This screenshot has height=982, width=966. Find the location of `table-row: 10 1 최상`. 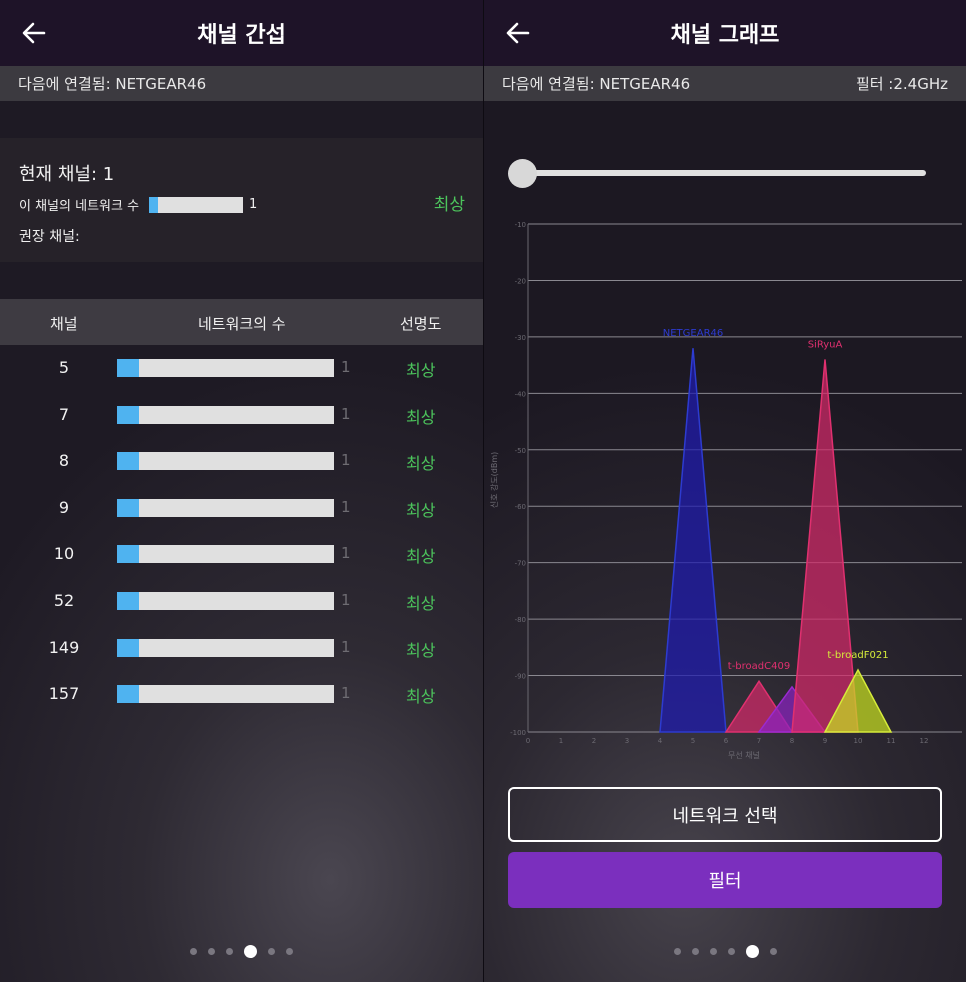

table-row: 10 1 최상 is located at coordinates (241, 554).